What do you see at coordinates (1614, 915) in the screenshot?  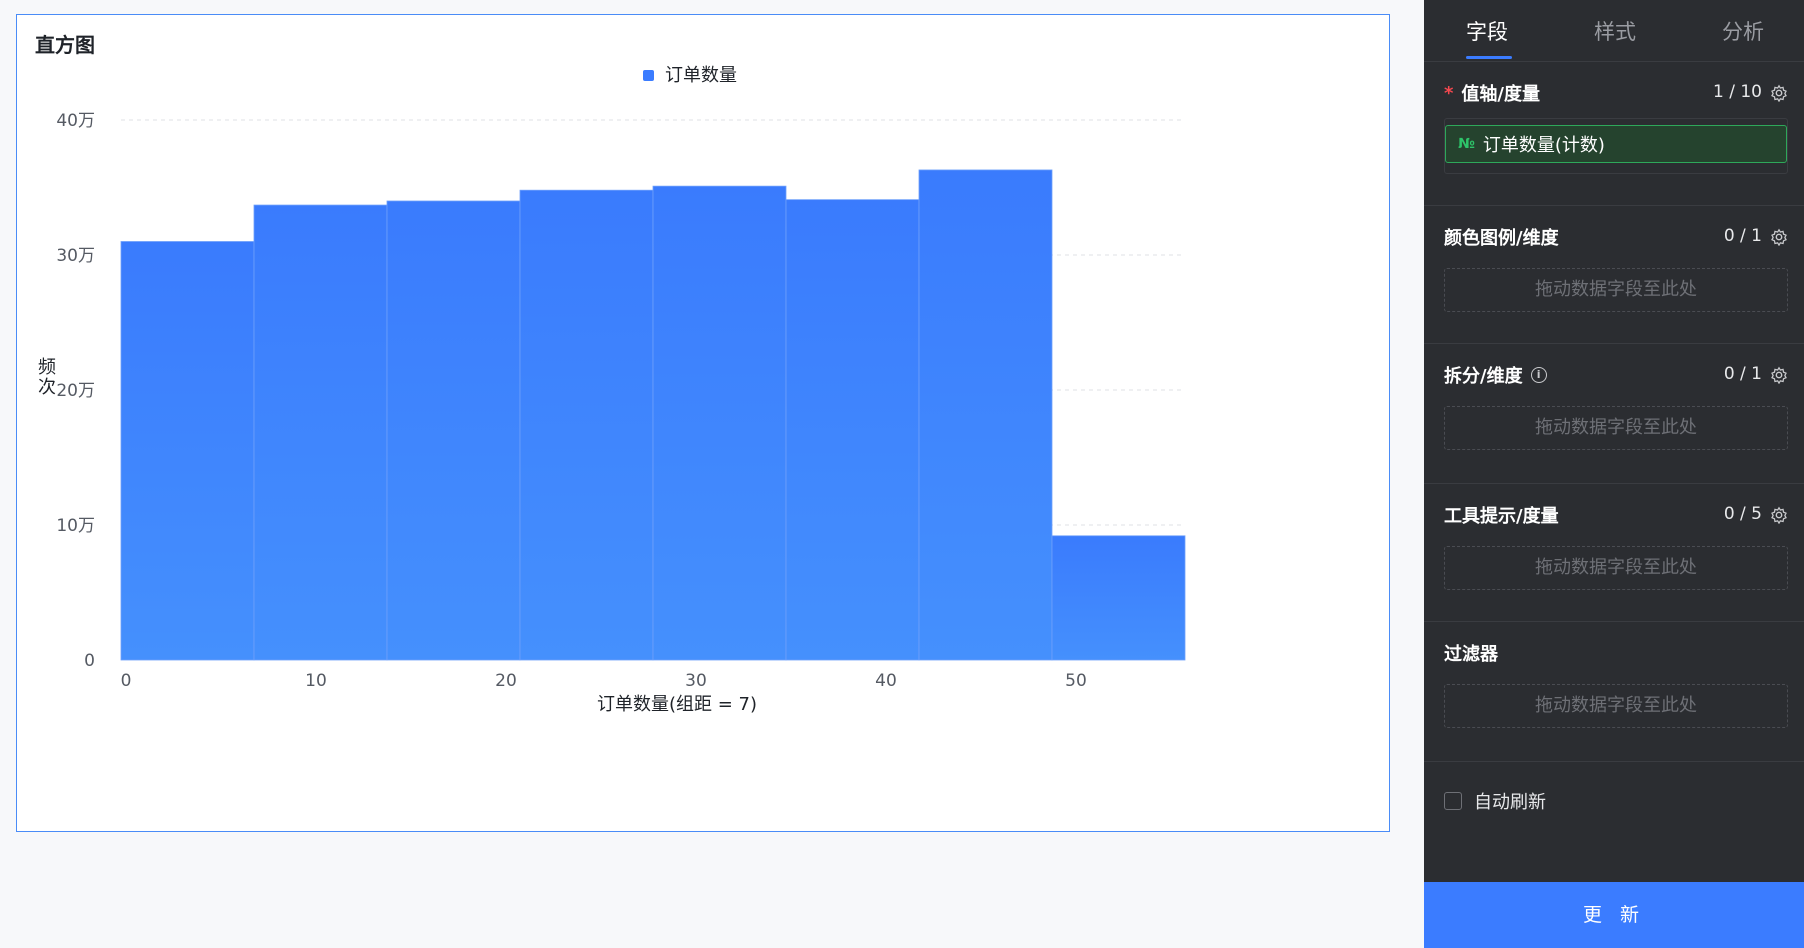 I see `update-button: 更 新` at bounding box center [1614, 915].